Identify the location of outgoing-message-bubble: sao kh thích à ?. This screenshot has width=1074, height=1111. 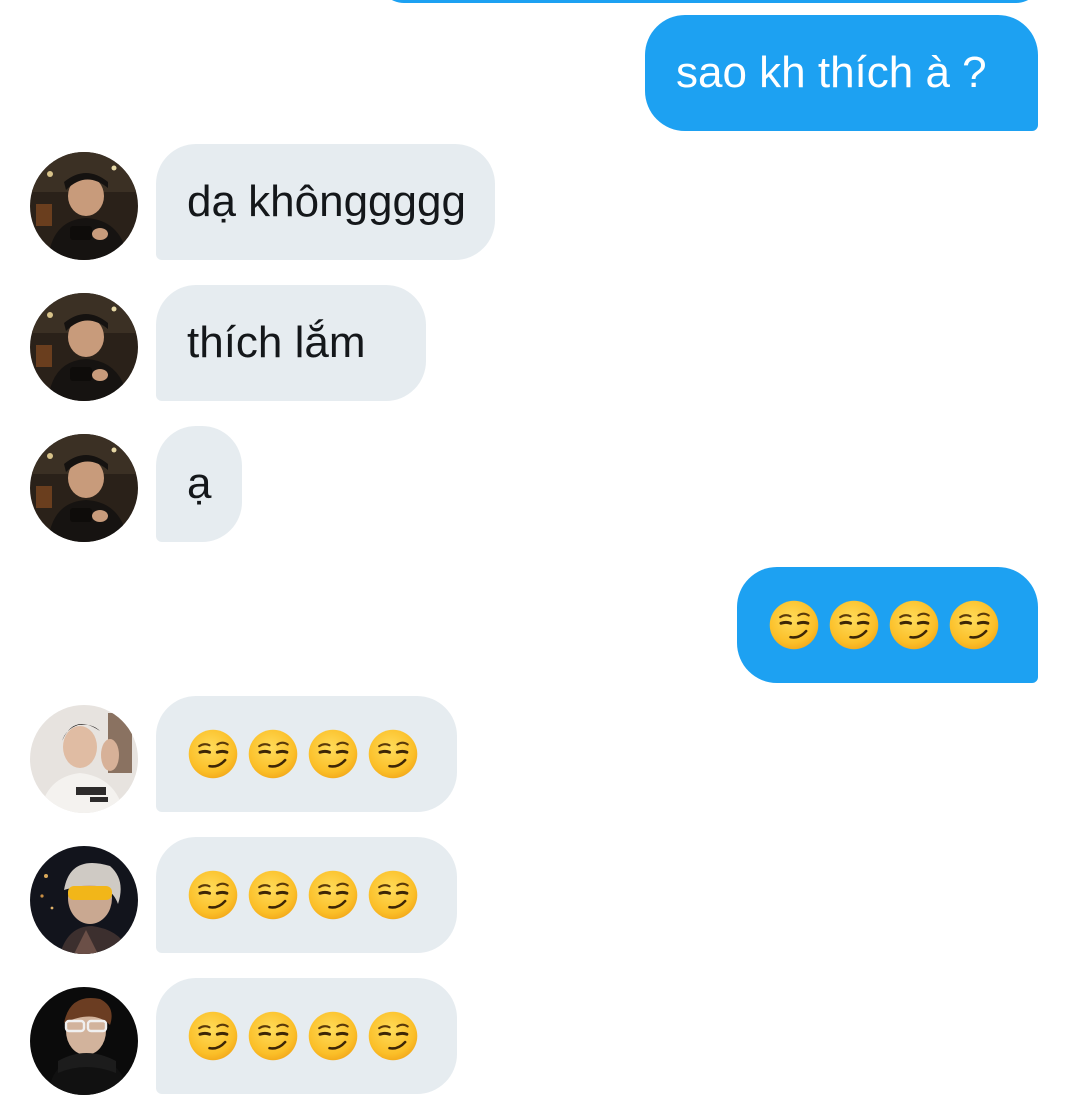
(841, 73).